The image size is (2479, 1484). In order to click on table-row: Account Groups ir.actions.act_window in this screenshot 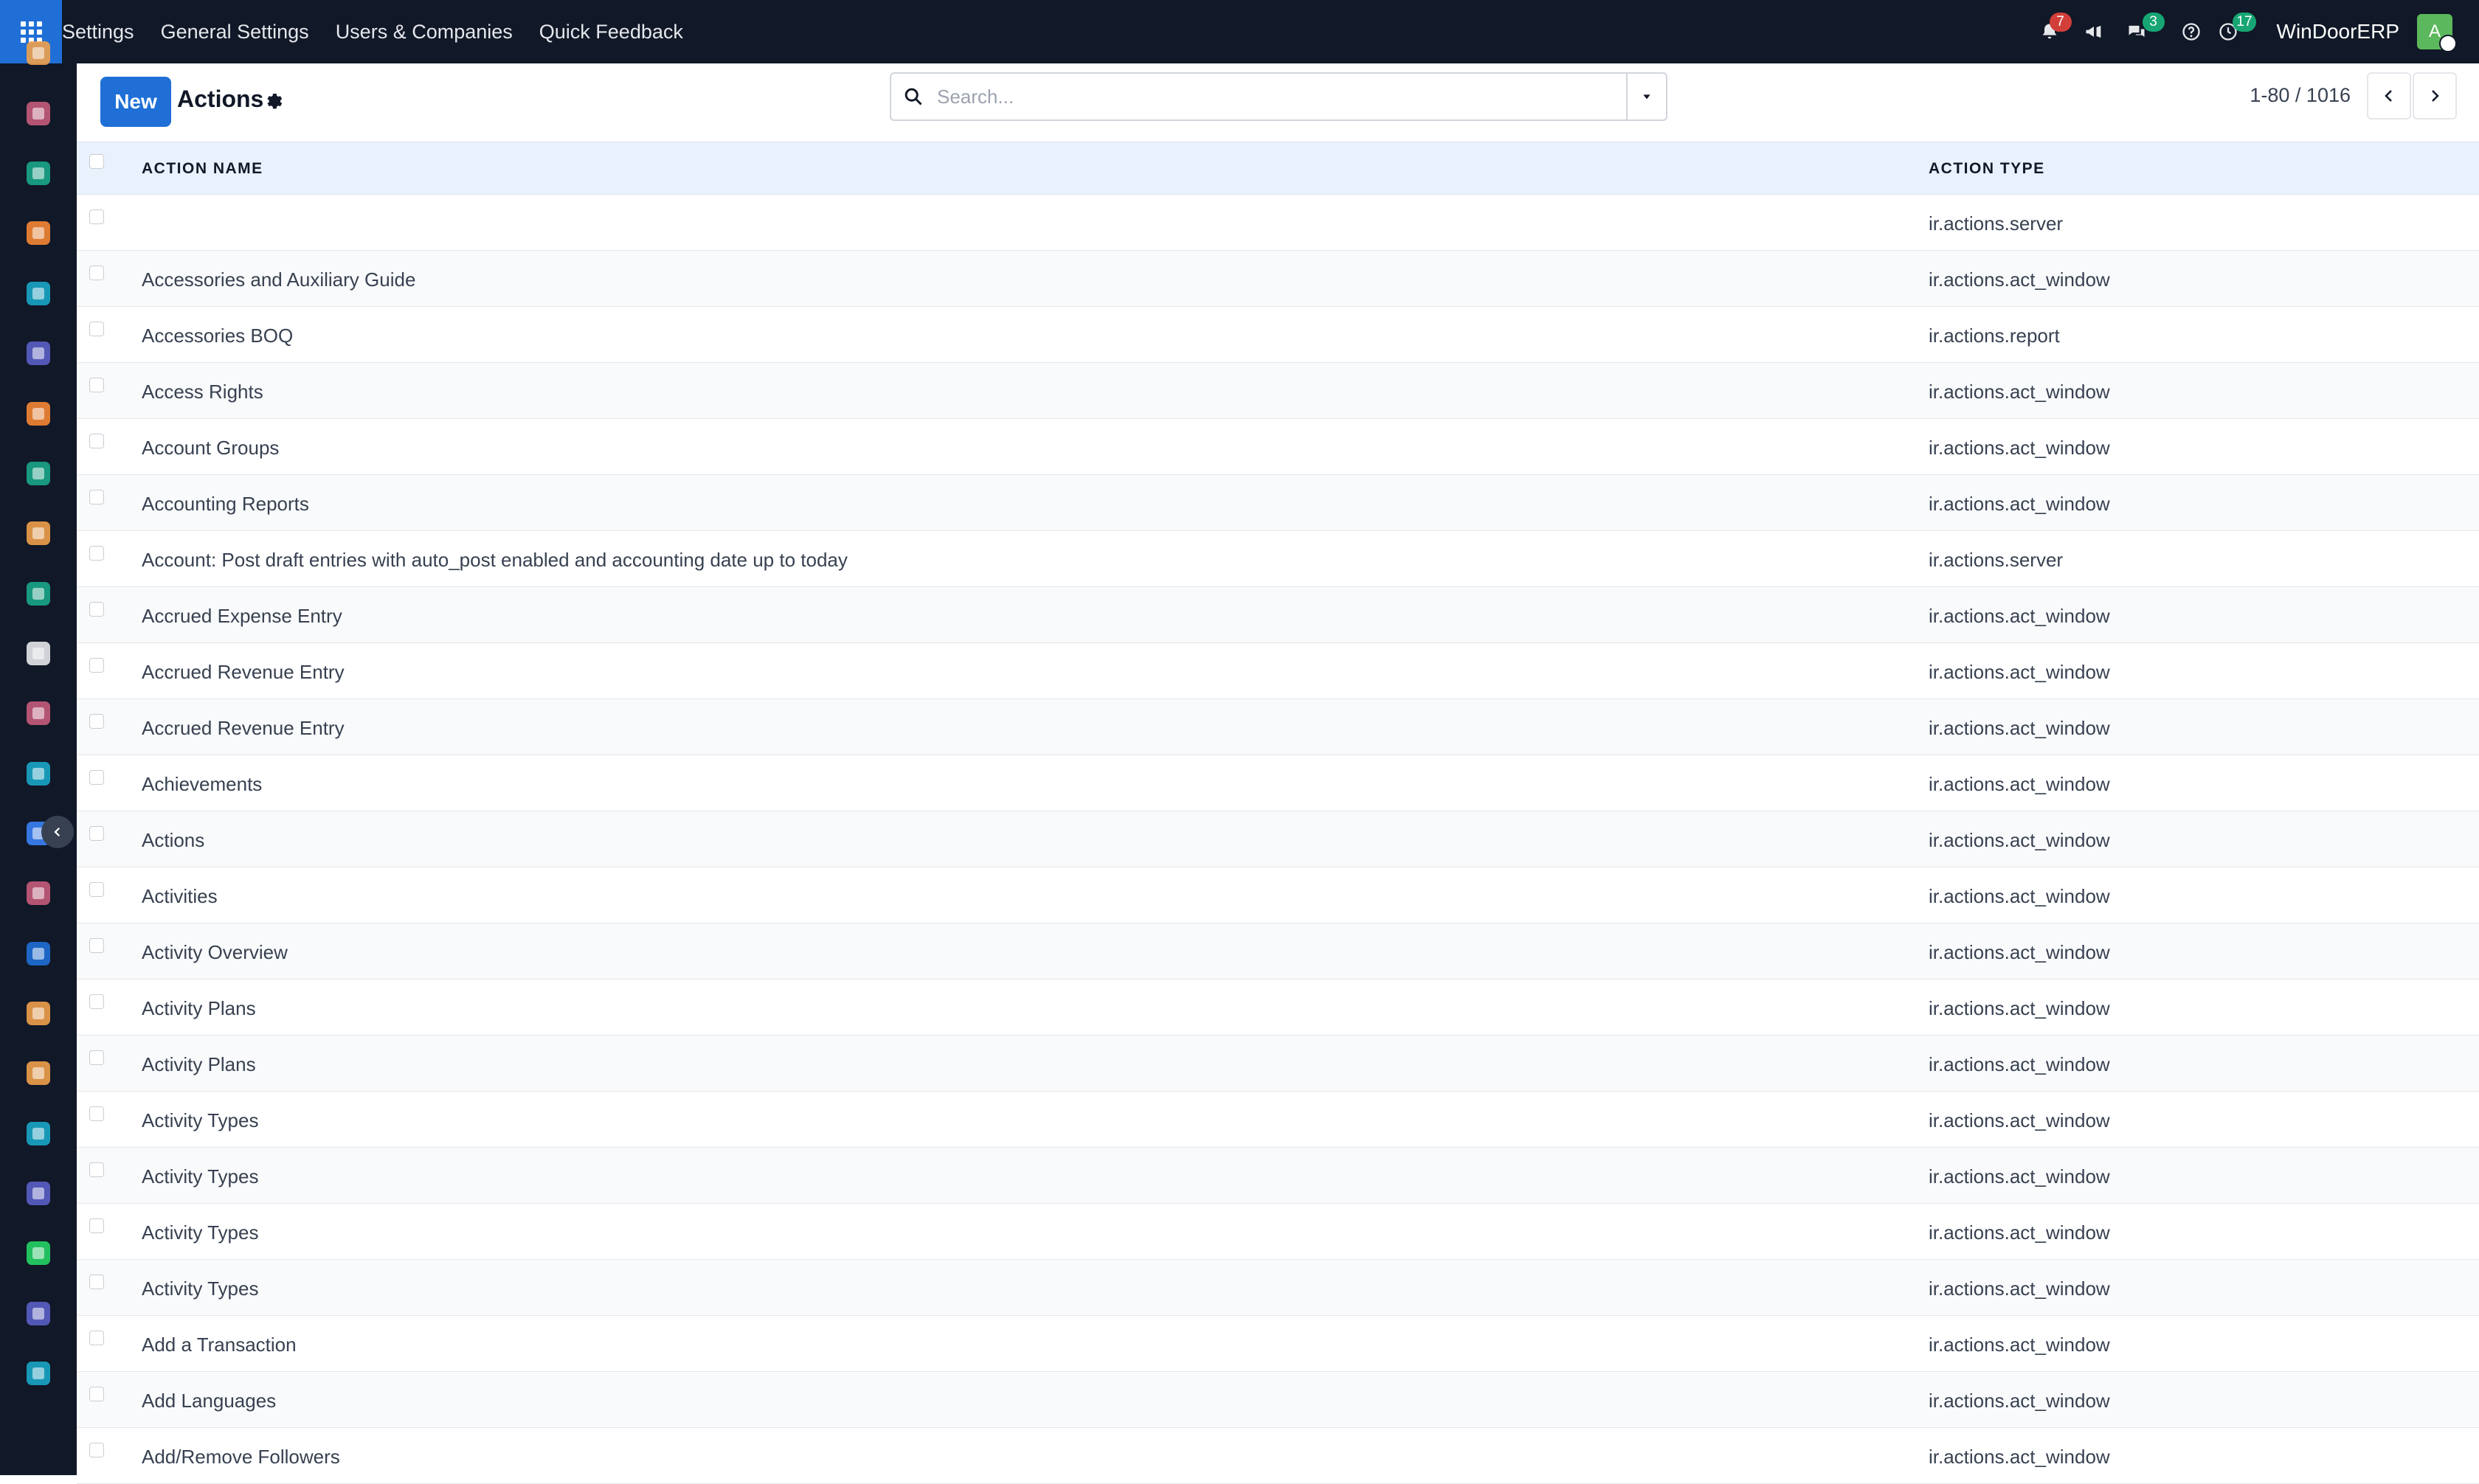, I will do `click(1278, 447)`.